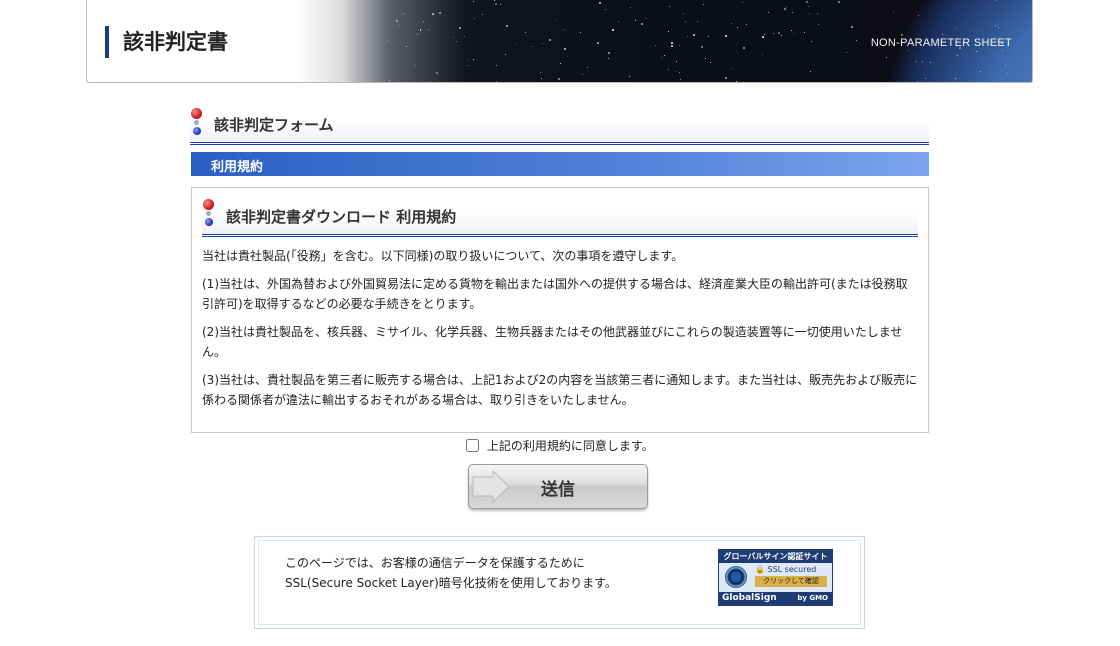 The image size is (1120, 646). I want to click on ssl-text-line-1: このページでは、お客様の通信データを保護するために, so click(435, 563).